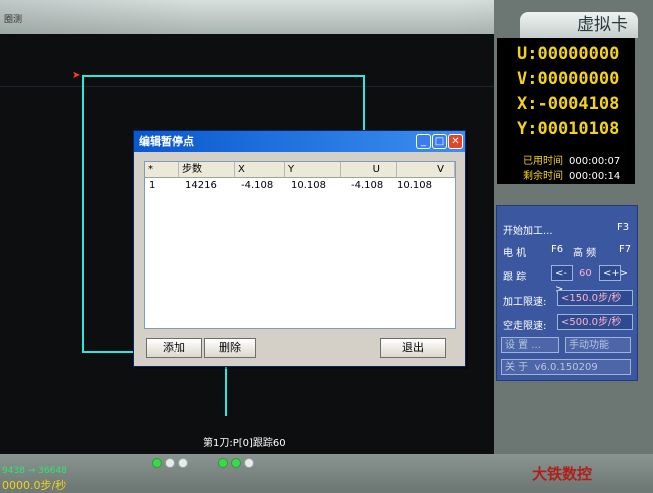 The image size is (653, 493). What do you see at coordinates (260, 170) in the screenshot?
I see `col-header-x: X` at bounding box center [260, 170].